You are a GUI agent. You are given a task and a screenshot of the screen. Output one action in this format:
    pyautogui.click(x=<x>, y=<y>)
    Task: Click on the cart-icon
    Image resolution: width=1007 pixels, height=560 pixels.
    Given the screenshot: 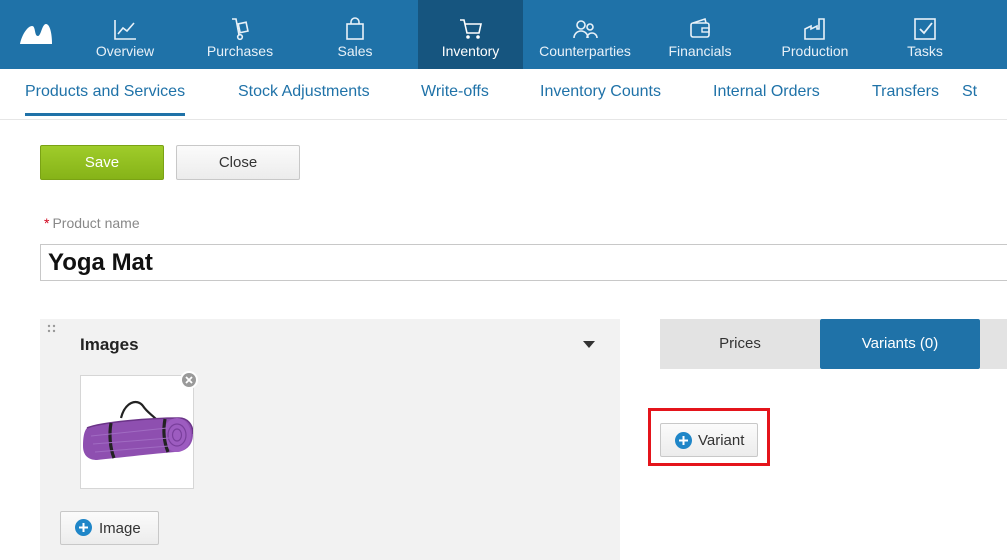 What is the action you would take?
    pyautogui.click(x=470, y=29)
    